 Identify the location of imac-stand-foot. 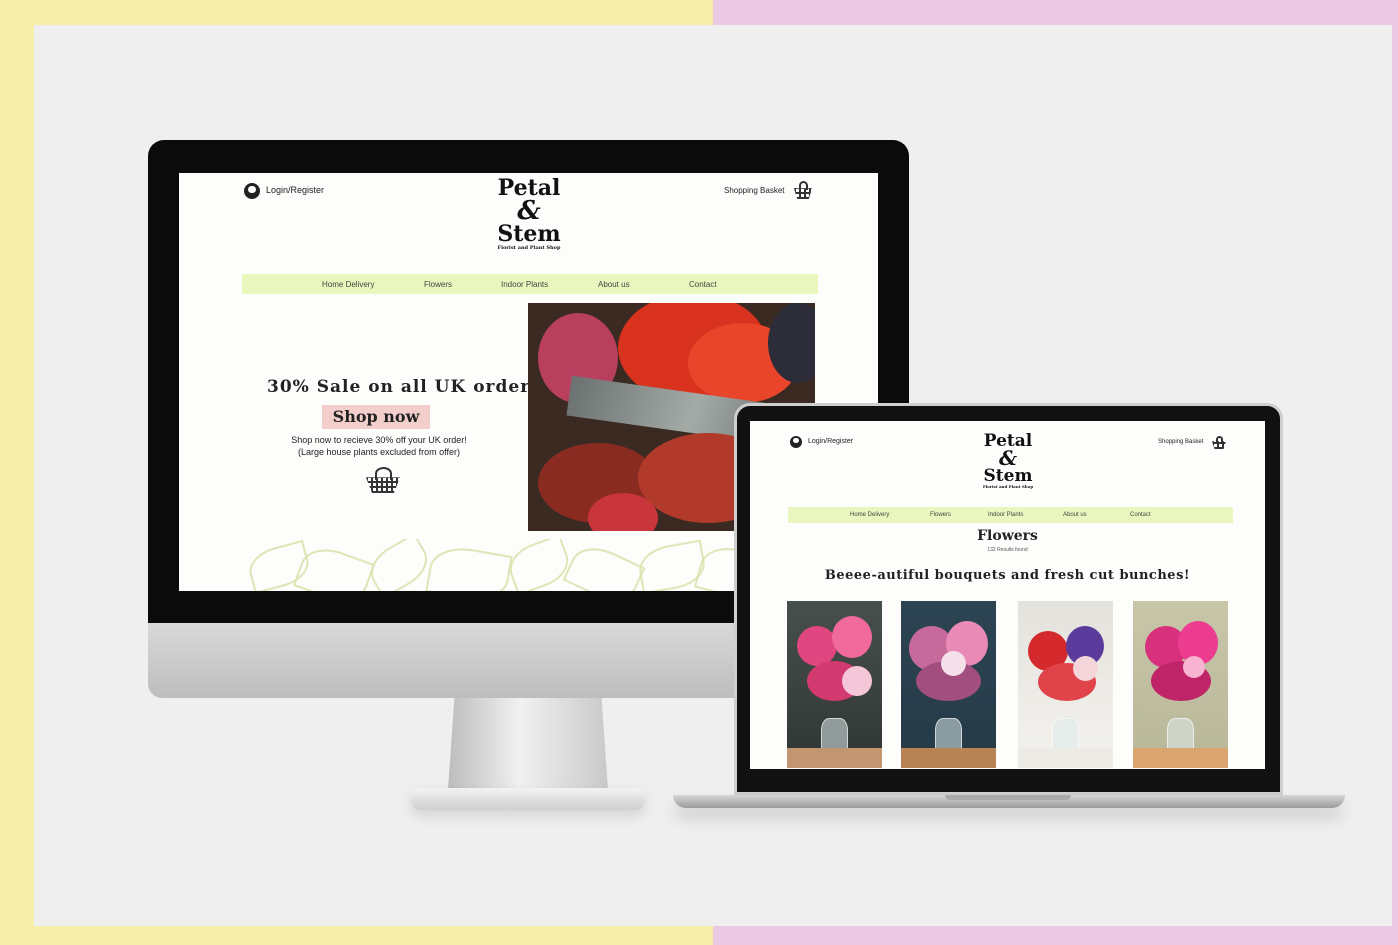
(528, 799).